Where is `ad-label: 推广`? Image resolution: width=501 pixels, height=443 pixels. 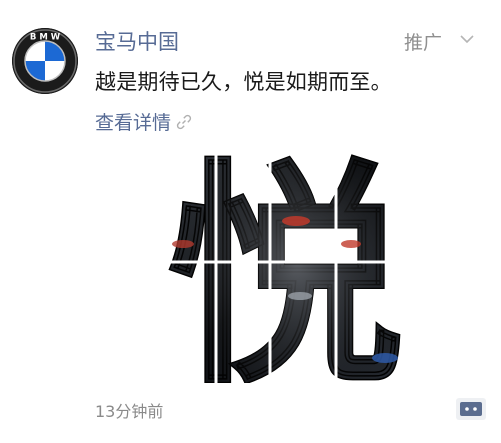 ad-label: 推广 is located at coordinates (423, 41).